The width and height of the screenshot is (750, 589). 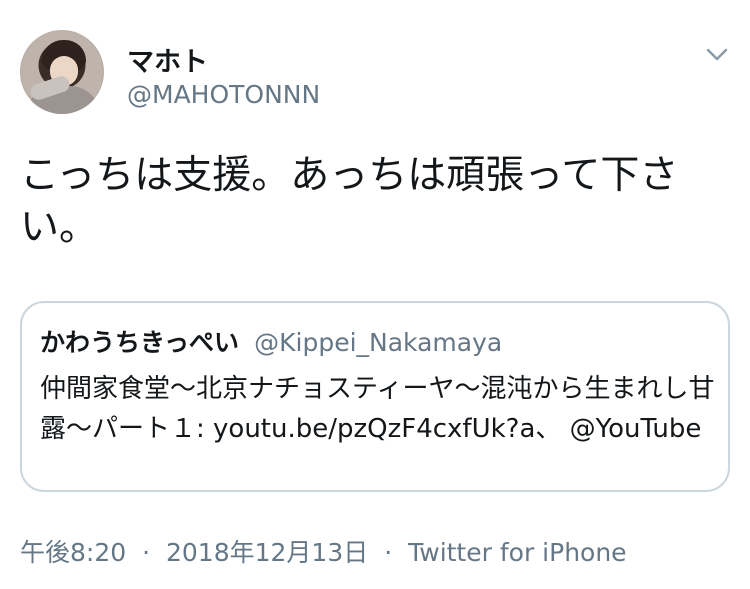 I want to click on quoted-author-handle: @Kippei_Nakamaya, so click(x=378, y=342).